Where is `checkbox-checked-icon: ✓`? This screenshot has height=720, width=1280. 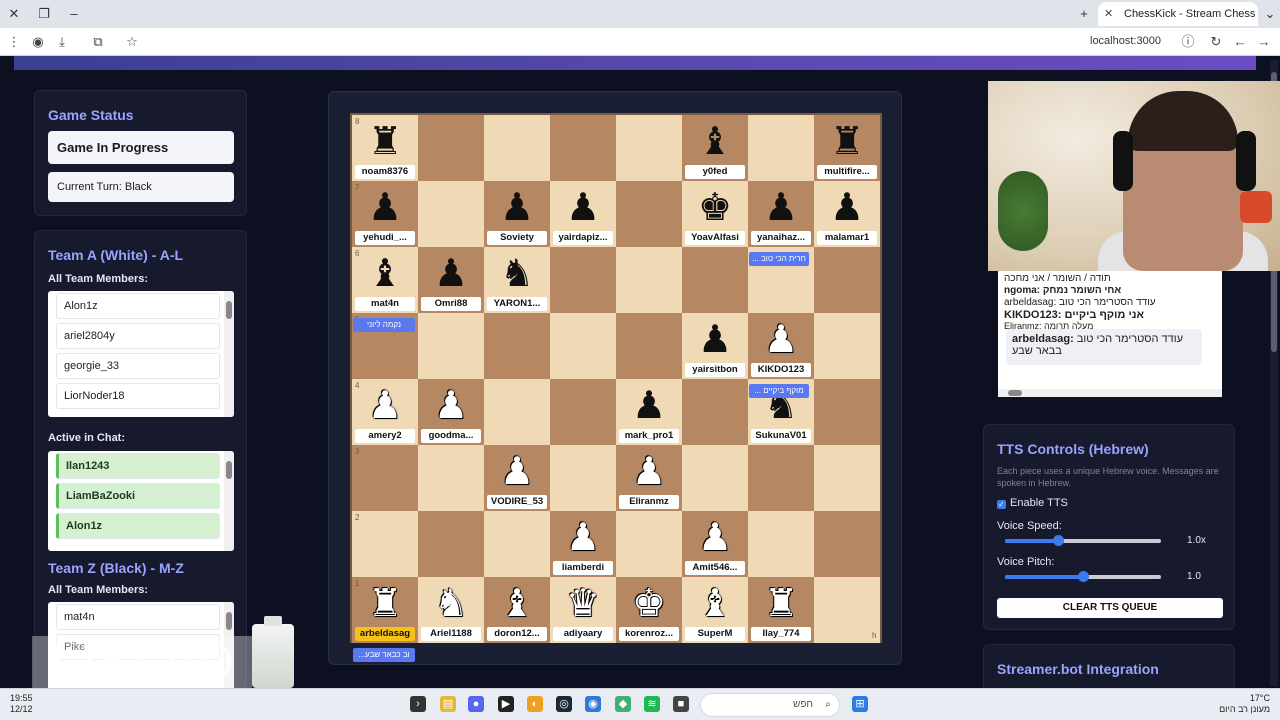 checkbox-checked-icon: ✓ is located at coordinates (1001, 504).